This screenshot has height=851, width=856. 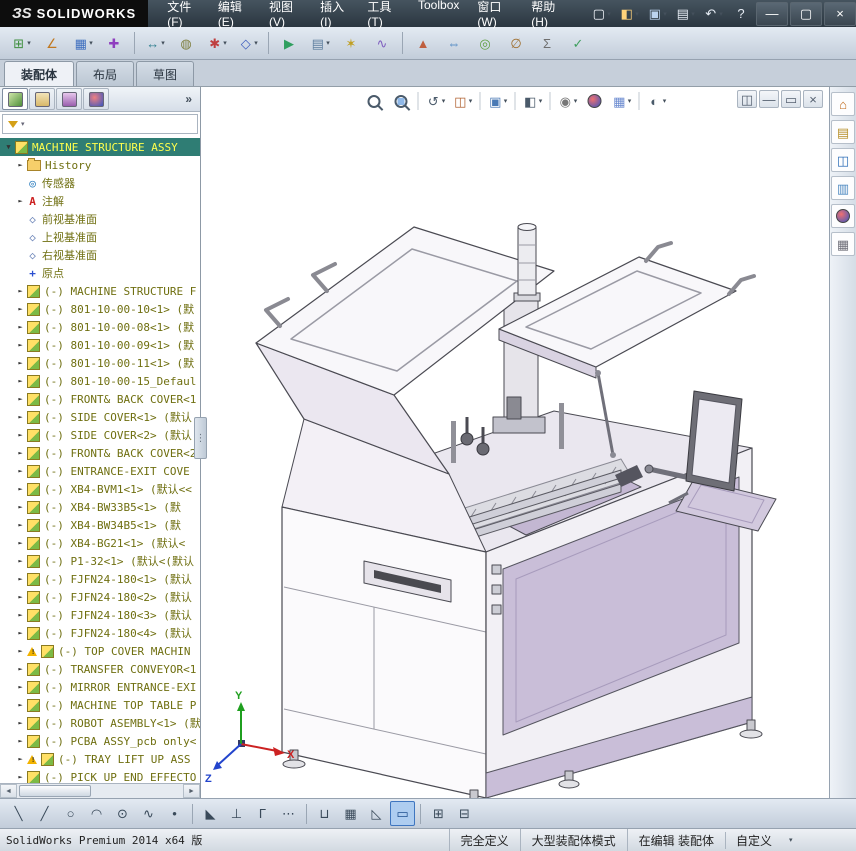 I want to click on tree-item: ▼ MACHINE STRUCTURE ASSY, so click(x=100, y=147).